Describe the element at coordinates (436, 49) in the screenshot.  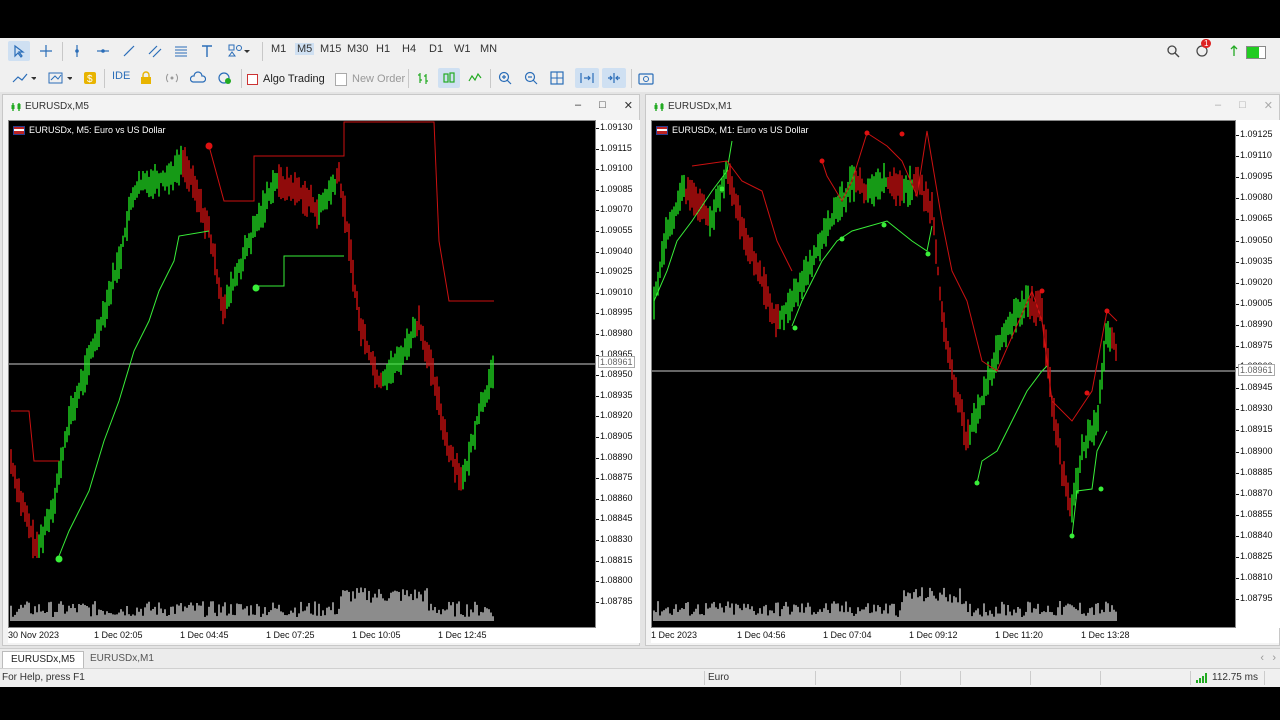
I see `timeframe-d1: D1` at that location.